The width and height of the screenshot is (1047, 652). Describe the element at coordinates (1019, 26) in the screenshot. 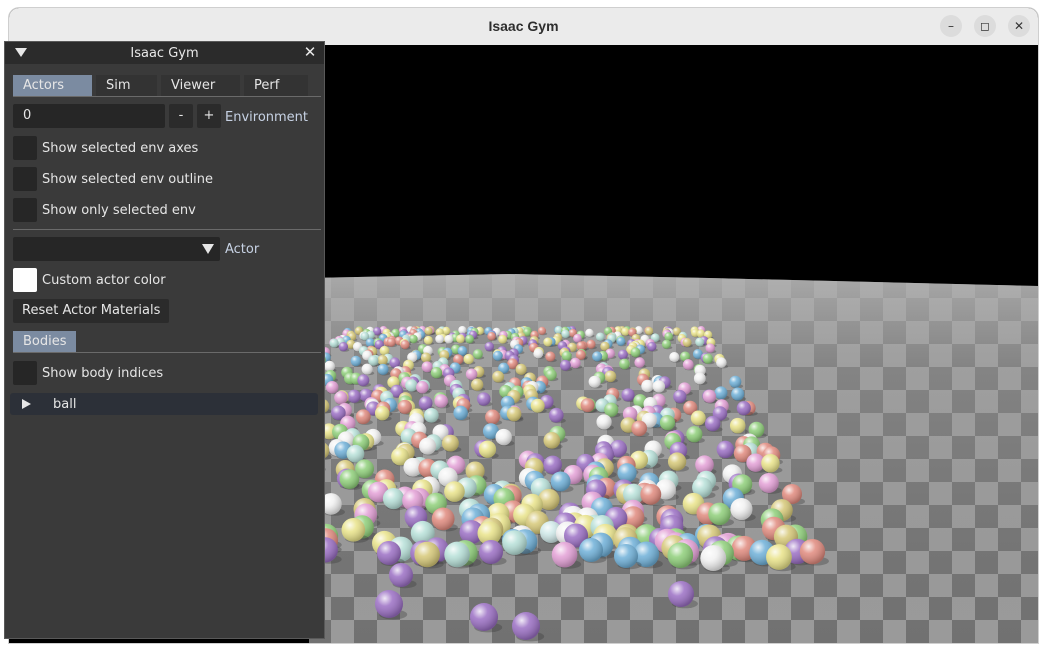

I see `close-button: ✕` at that location.